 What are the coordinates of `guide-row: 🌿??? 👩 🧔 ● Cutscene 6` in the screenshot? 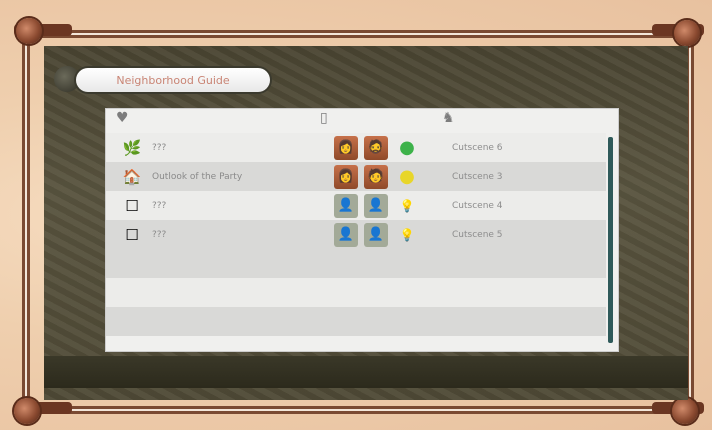 It's located at (356, 147).